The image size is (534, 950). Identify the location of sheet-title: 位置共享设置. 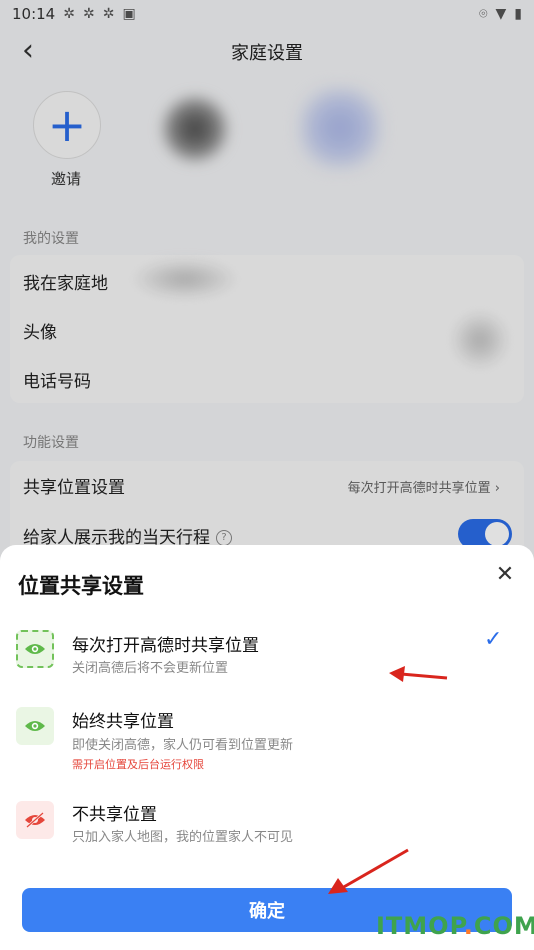
(81, 586).